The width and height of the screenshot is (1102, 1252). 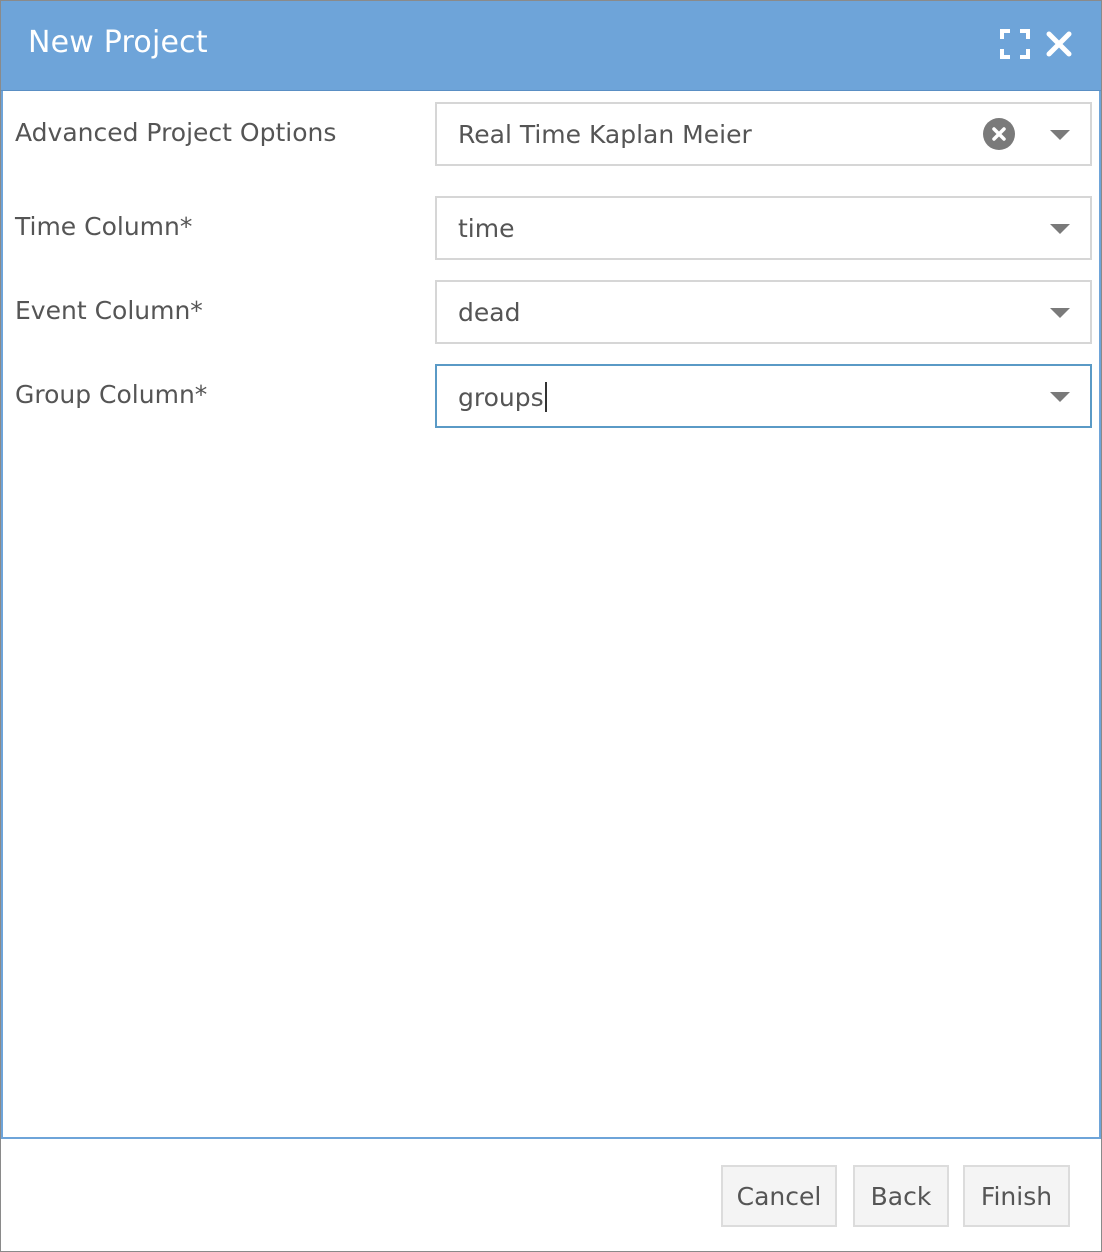 What do you see at coordinates (605, 134) in the screenshot?
I see `advanced-options-value: Real Time Kaplan Meier` at bounding box center [605, 134].